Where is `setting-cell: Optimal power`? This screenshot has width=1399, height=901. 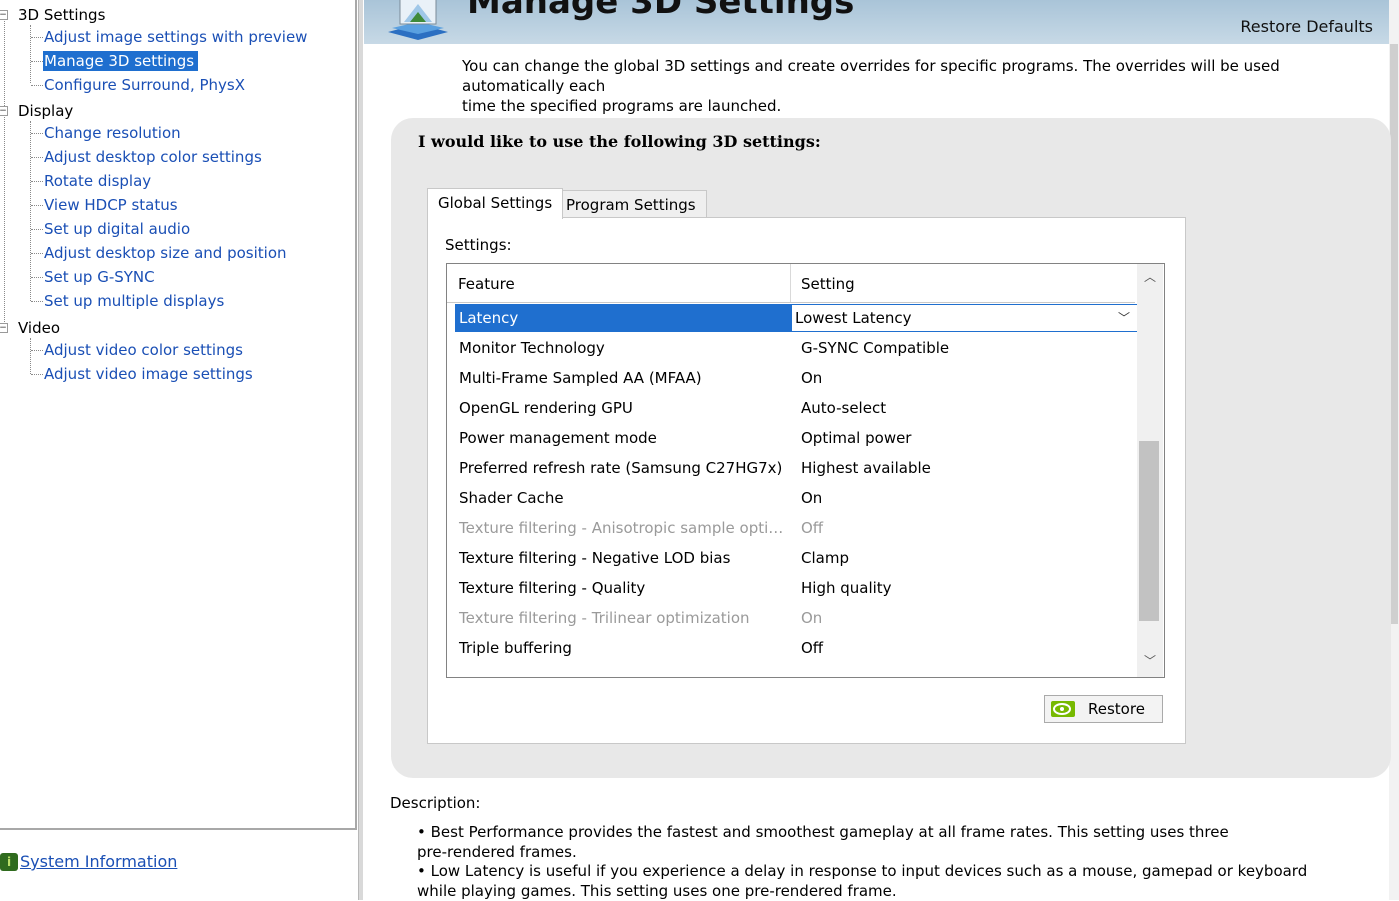 setting-cell: Optimal power is located at coordinates (856, 438).